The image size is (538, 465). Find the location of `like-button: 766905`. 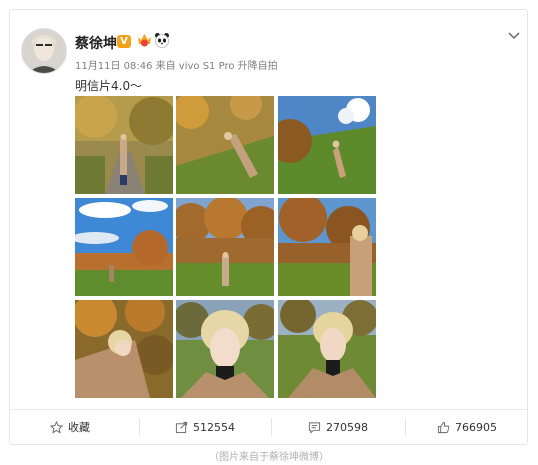

like-button: 766905 is located at coordinates (467, 427).